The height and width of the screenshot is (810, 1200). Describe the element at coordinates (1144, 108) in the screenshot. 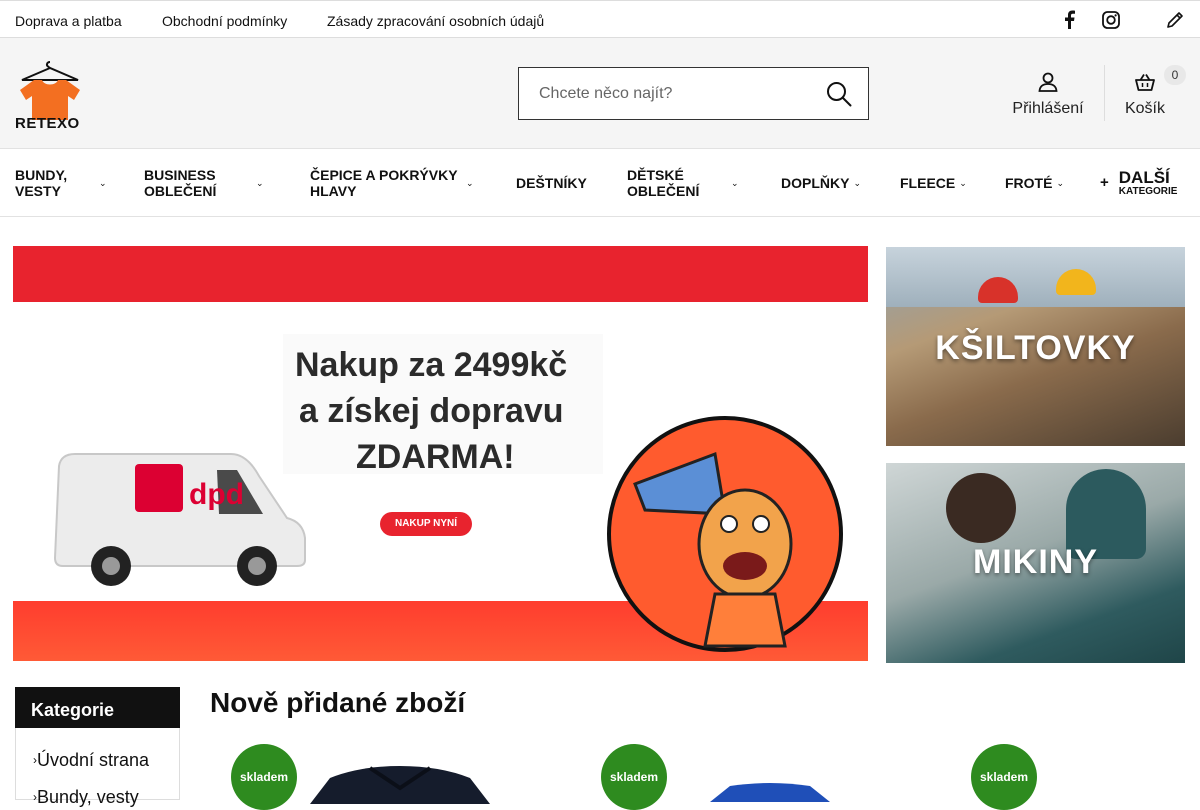

I see `cart-label: Košík` at that location.